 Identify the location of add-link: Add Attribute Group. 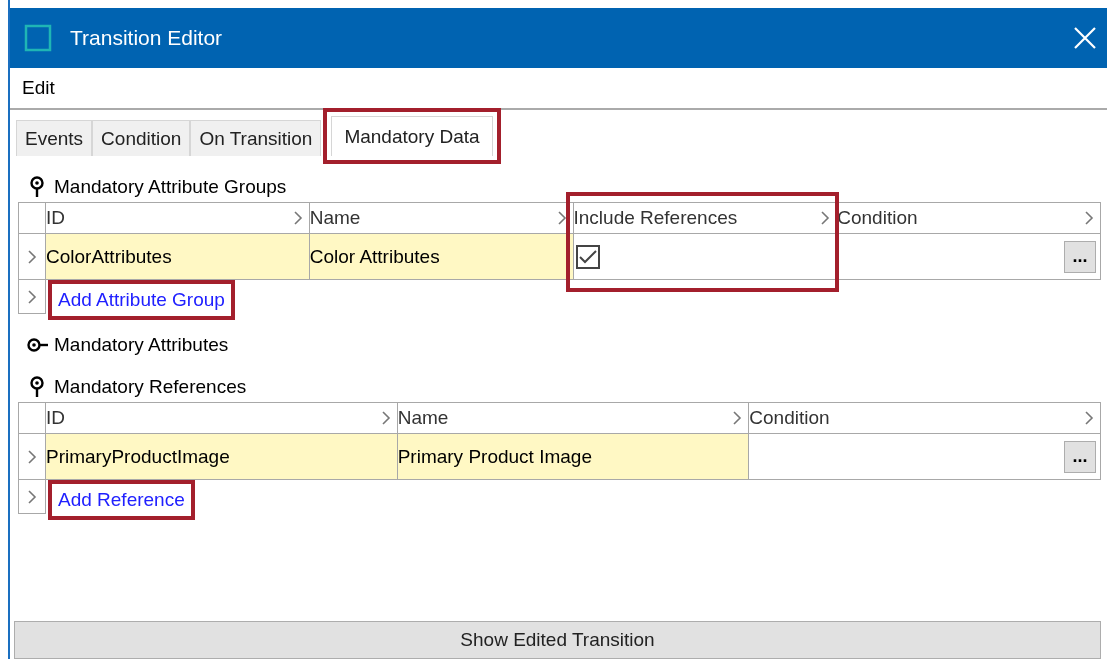
(141, 300).